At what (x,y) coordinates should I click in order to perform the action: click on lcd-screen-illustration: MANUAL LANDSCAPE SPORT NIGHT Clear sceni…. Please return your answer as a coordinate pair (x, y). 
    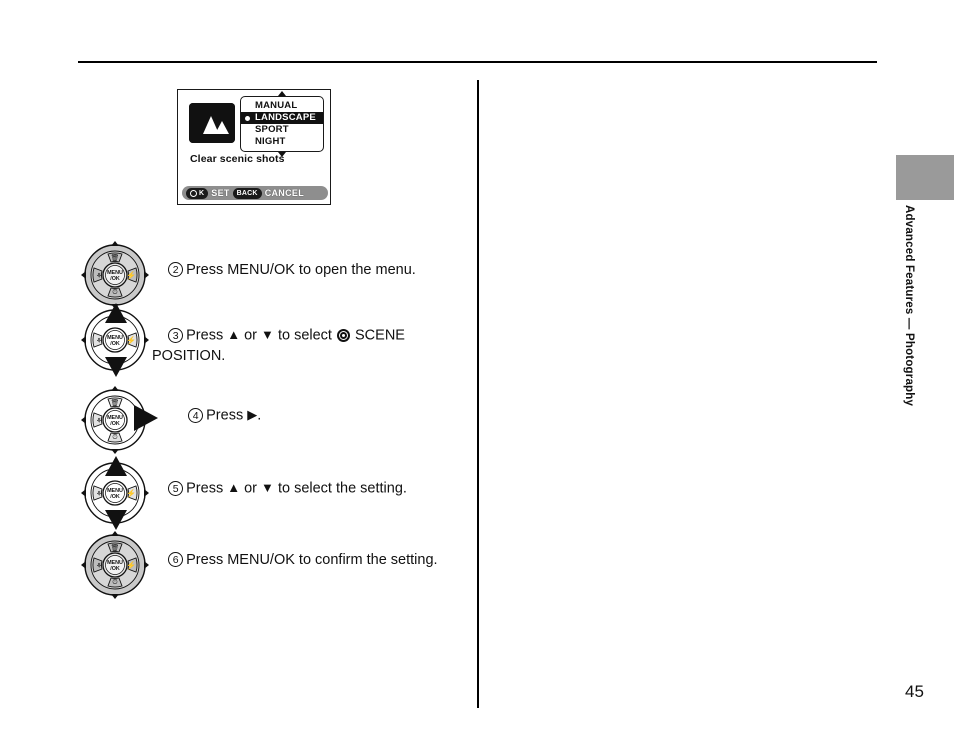
    Looking at the image, I should click on (254, 147).